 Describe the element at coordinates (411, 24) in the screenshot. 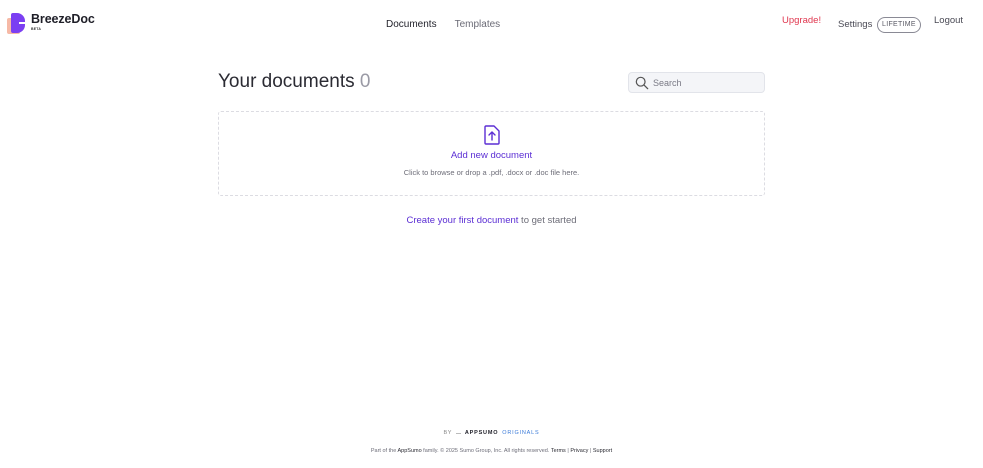

I see `nav-documents: Documents` at that location.